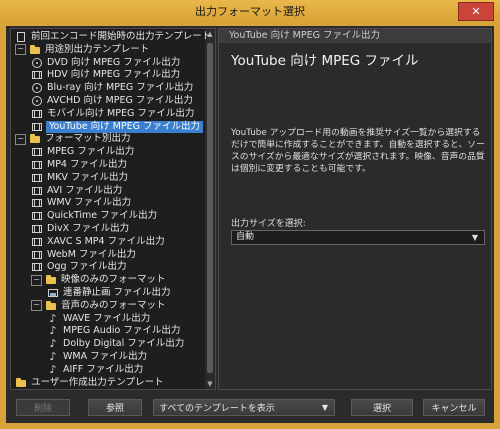  What do you see at coordinates (97, 49) in the screenshot?
I see `tree-item-label: 用途別出力テンプレート` at bounding box center [97, 49].